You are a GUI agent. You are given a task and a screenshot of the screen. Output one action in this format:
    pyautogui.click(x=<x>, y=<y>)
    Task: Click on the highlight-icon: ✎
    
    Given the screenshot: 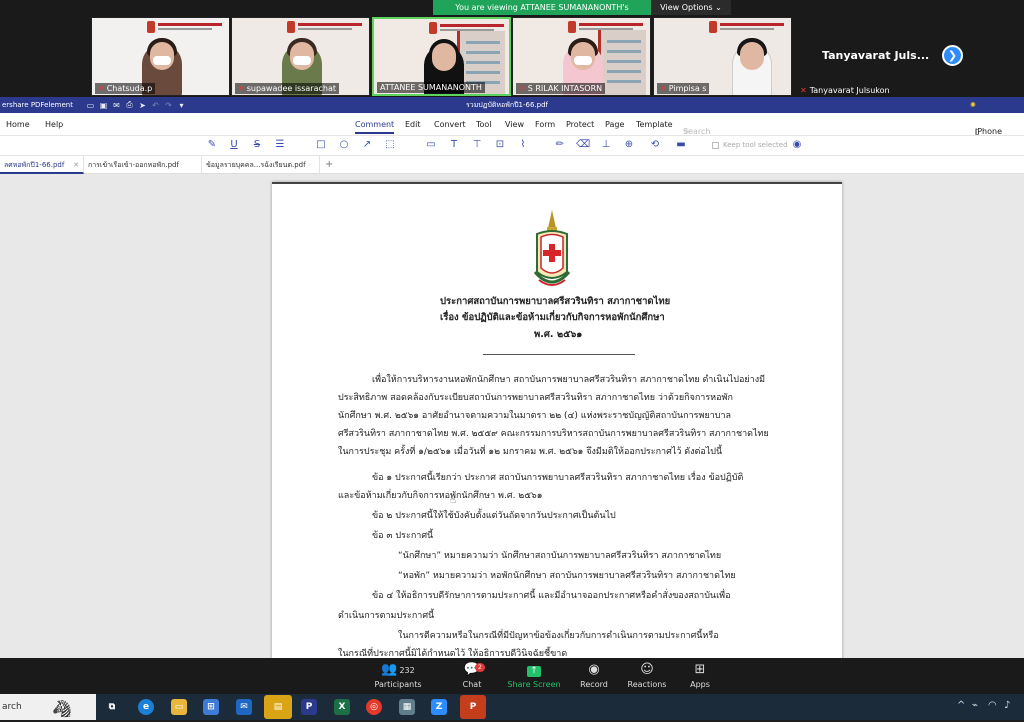 What is the action you would take?
    pyautogui.click(x=212, y=144)
    